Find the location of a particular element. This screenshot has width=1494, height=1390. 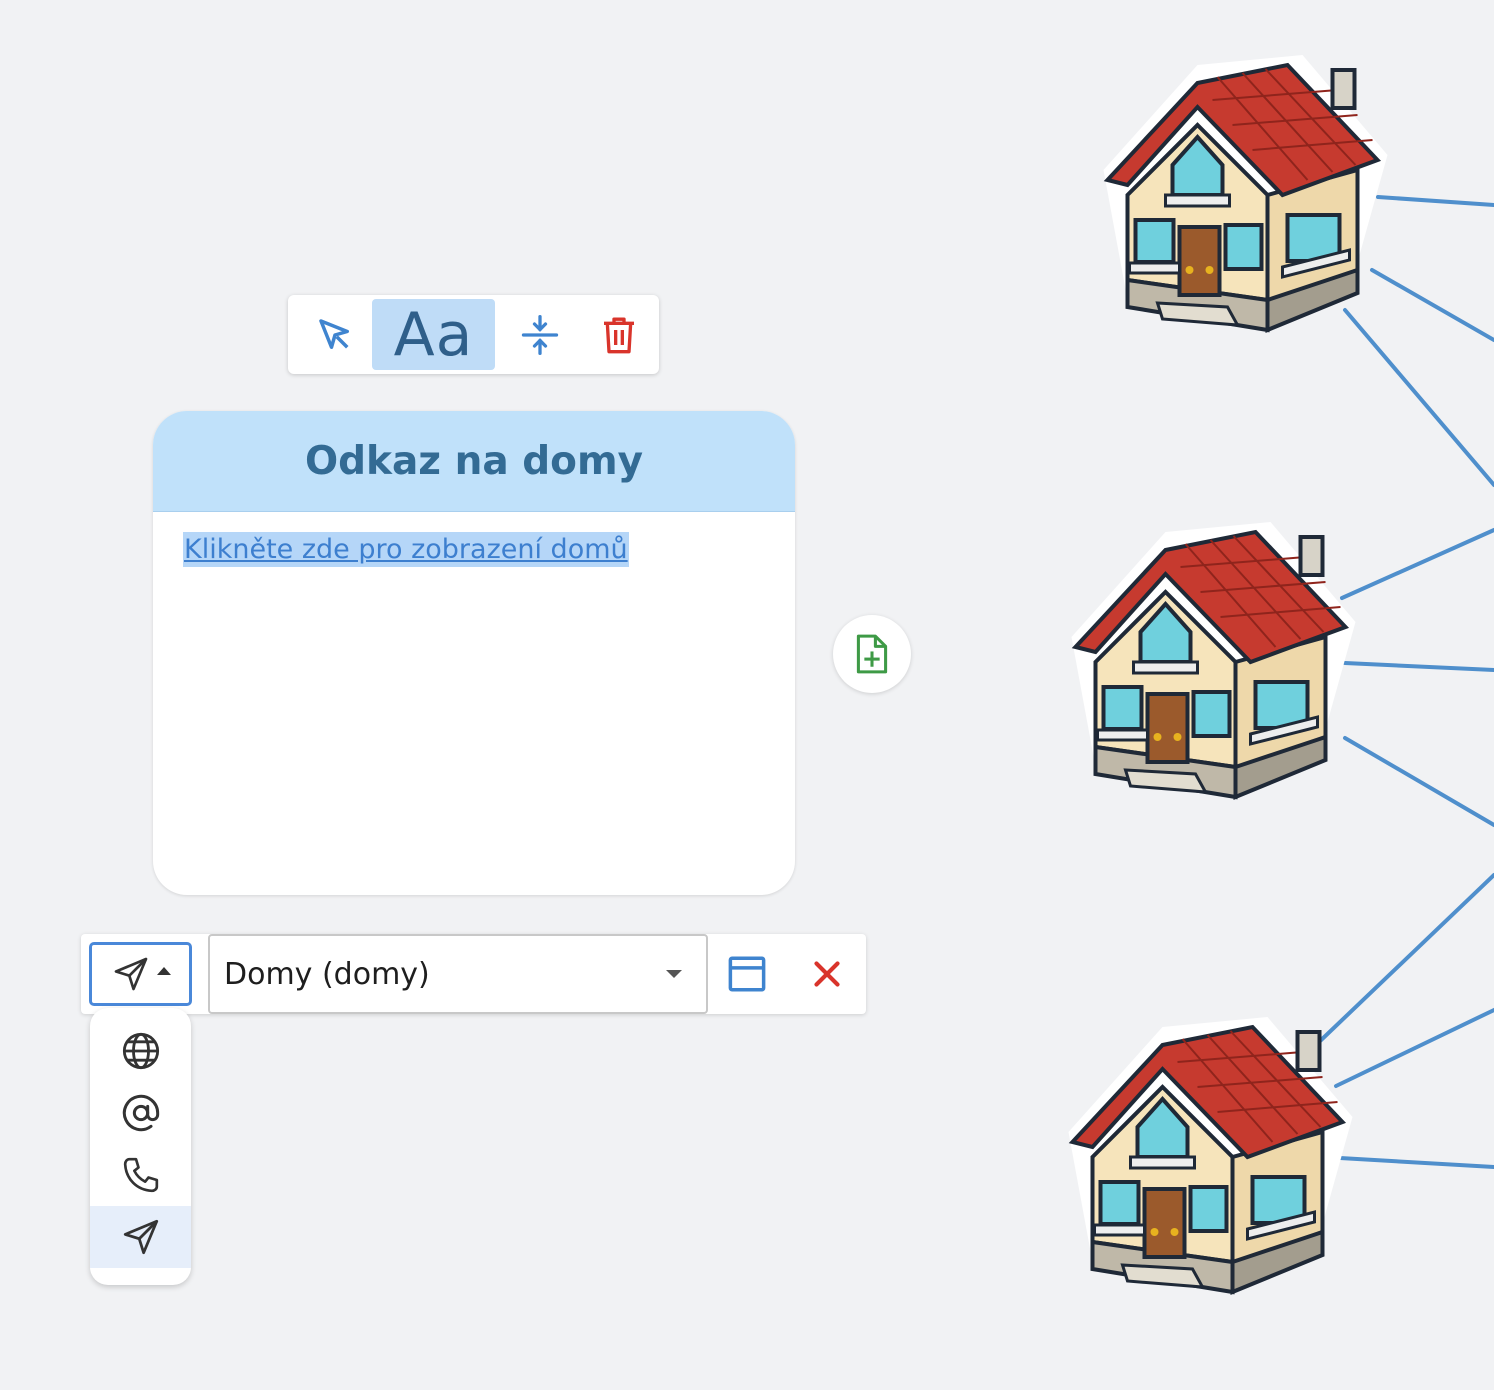

link-type-menu is located at coordinates (140, 1146).